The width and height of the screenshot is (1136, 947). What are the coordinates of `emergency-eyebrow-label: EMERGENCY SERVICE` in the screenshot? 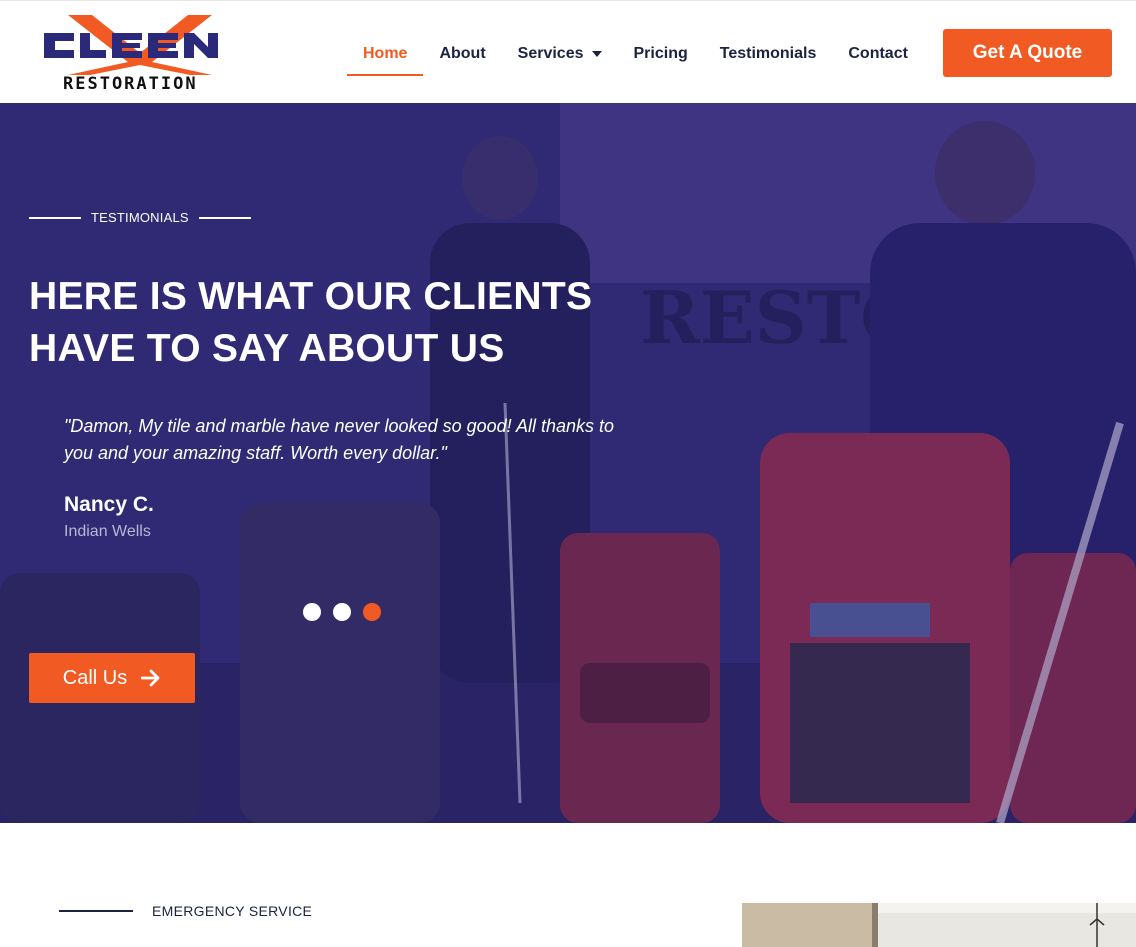 It's located at (232, 911).